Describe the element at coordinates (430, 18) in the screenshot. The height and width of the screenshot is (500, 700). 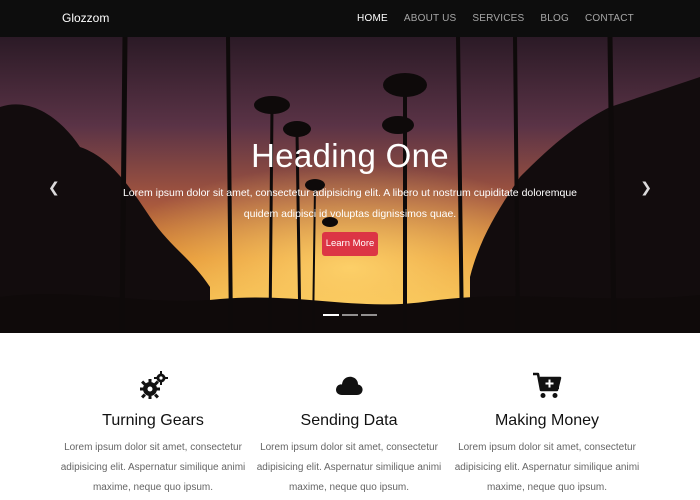
I see `nav-link-about-us: ABOUT US` at that location.